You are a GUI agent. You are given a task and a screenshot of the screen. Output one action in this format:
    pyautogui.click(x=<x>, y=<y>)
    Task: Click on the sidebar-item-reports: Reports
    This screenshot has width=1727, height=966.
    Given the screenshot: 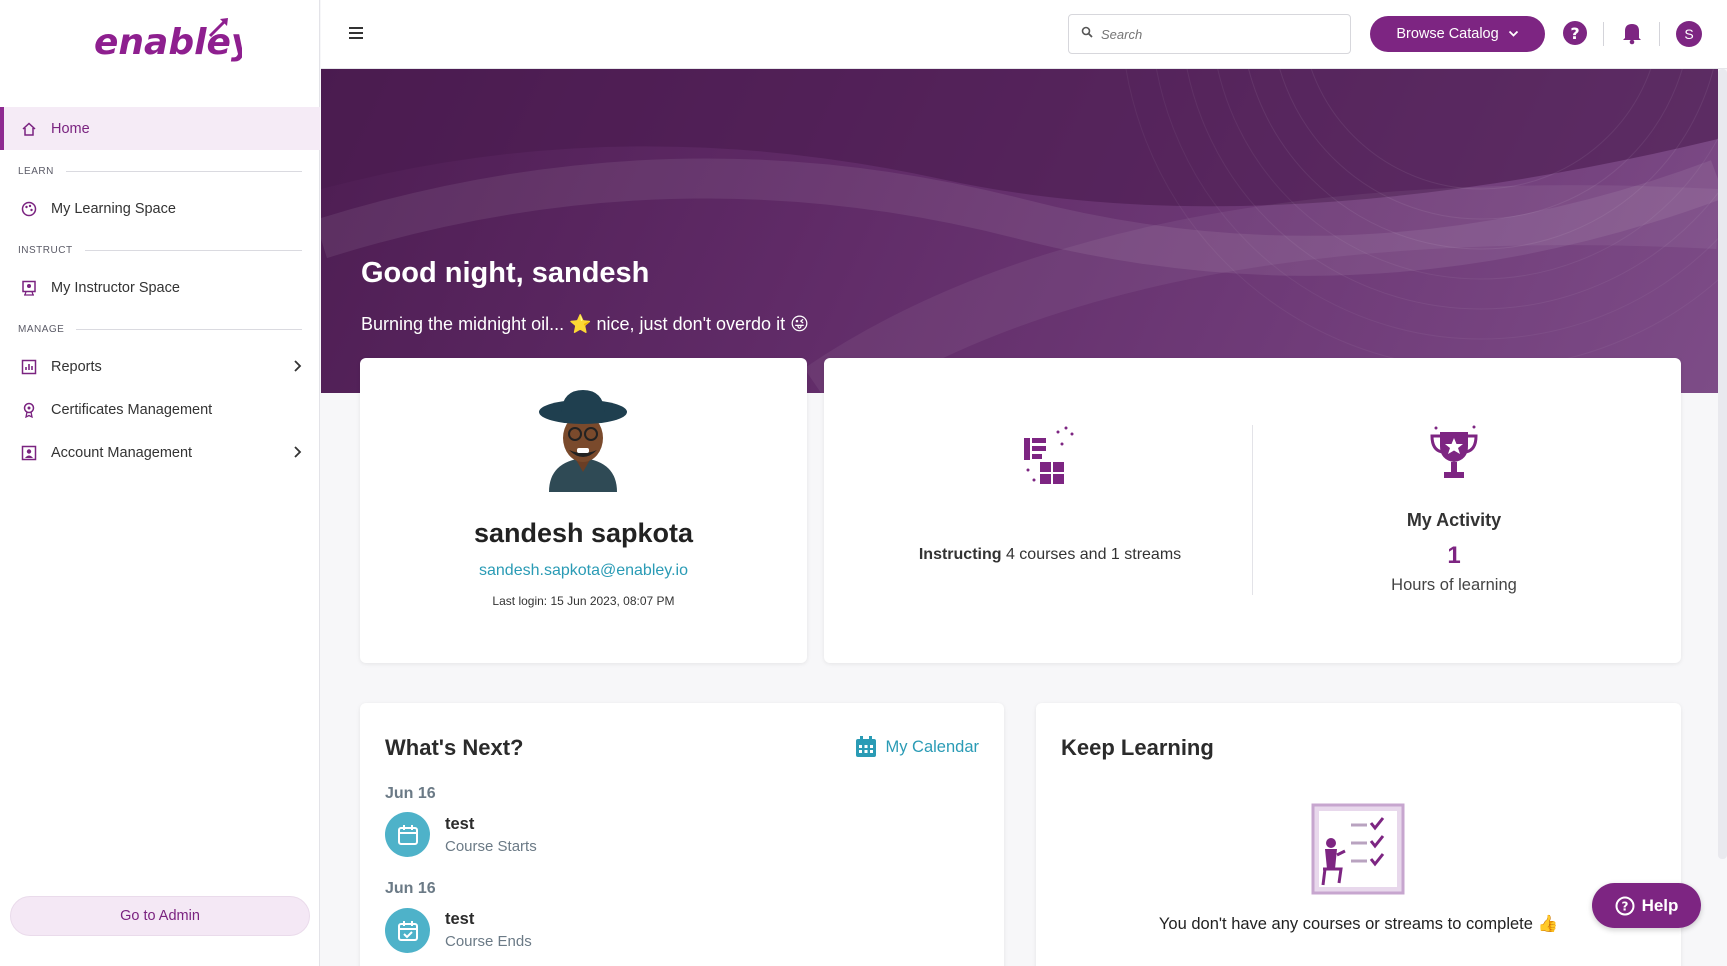 What is the action you would take?
    pyautogui.click(x=160, y=366)
    